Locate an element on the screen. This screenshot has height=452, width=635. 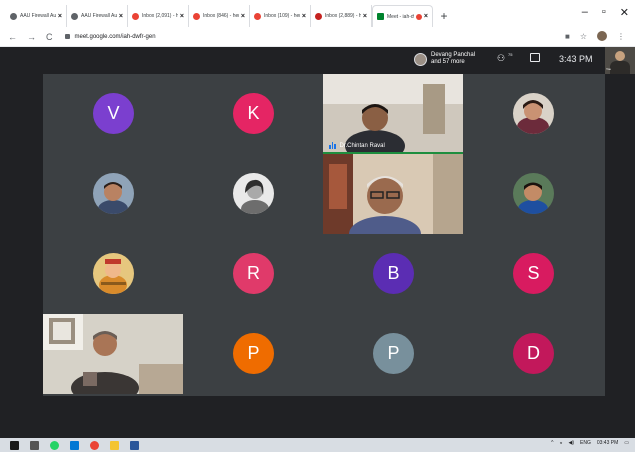
whatsapp-icon is located at coordinates (54, 445).